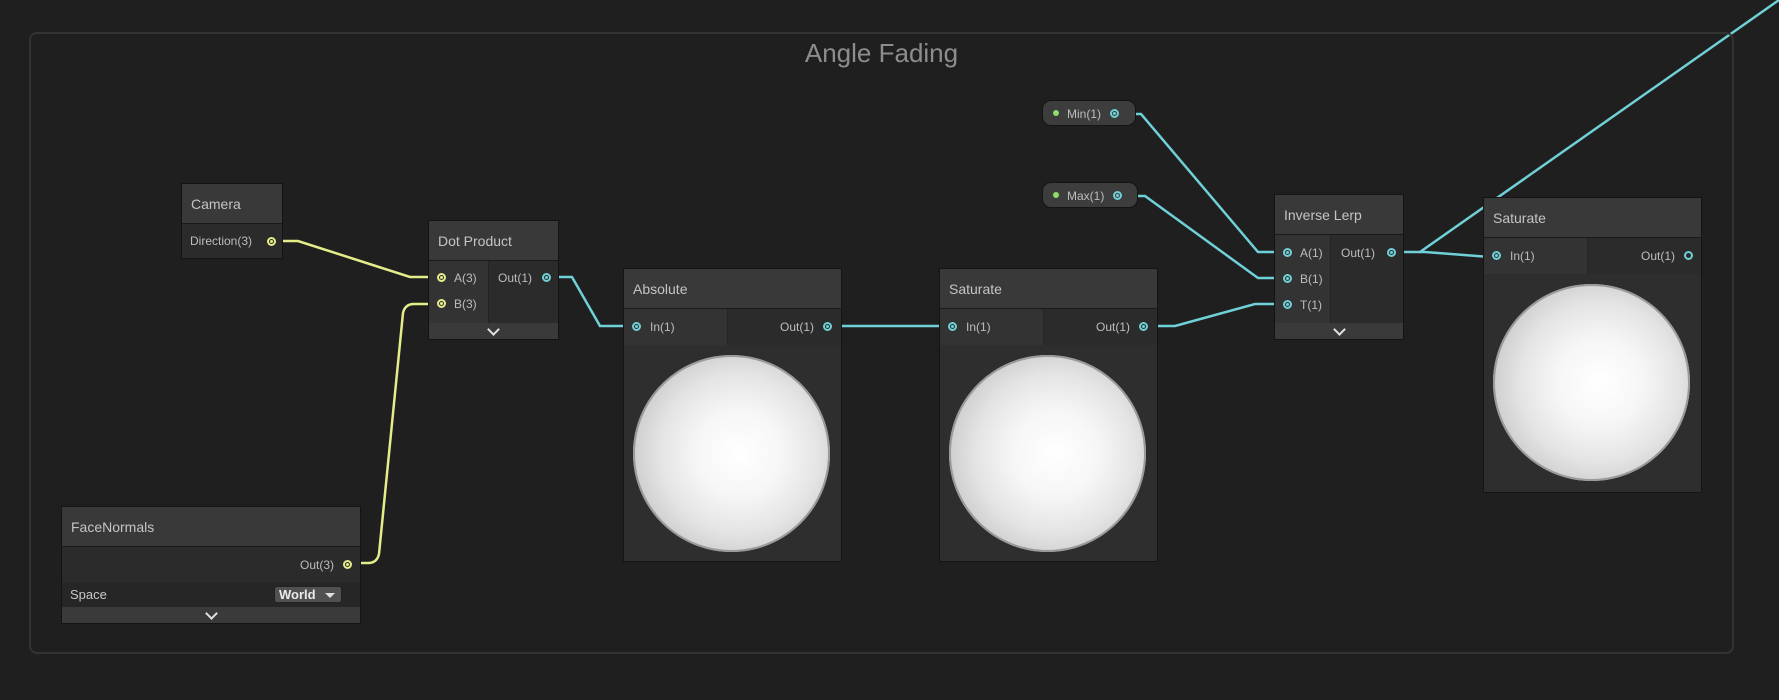 The height and width of the screenshot is (700, 1779). I want to click on b-input-label: B(1), so click(1311, 279).